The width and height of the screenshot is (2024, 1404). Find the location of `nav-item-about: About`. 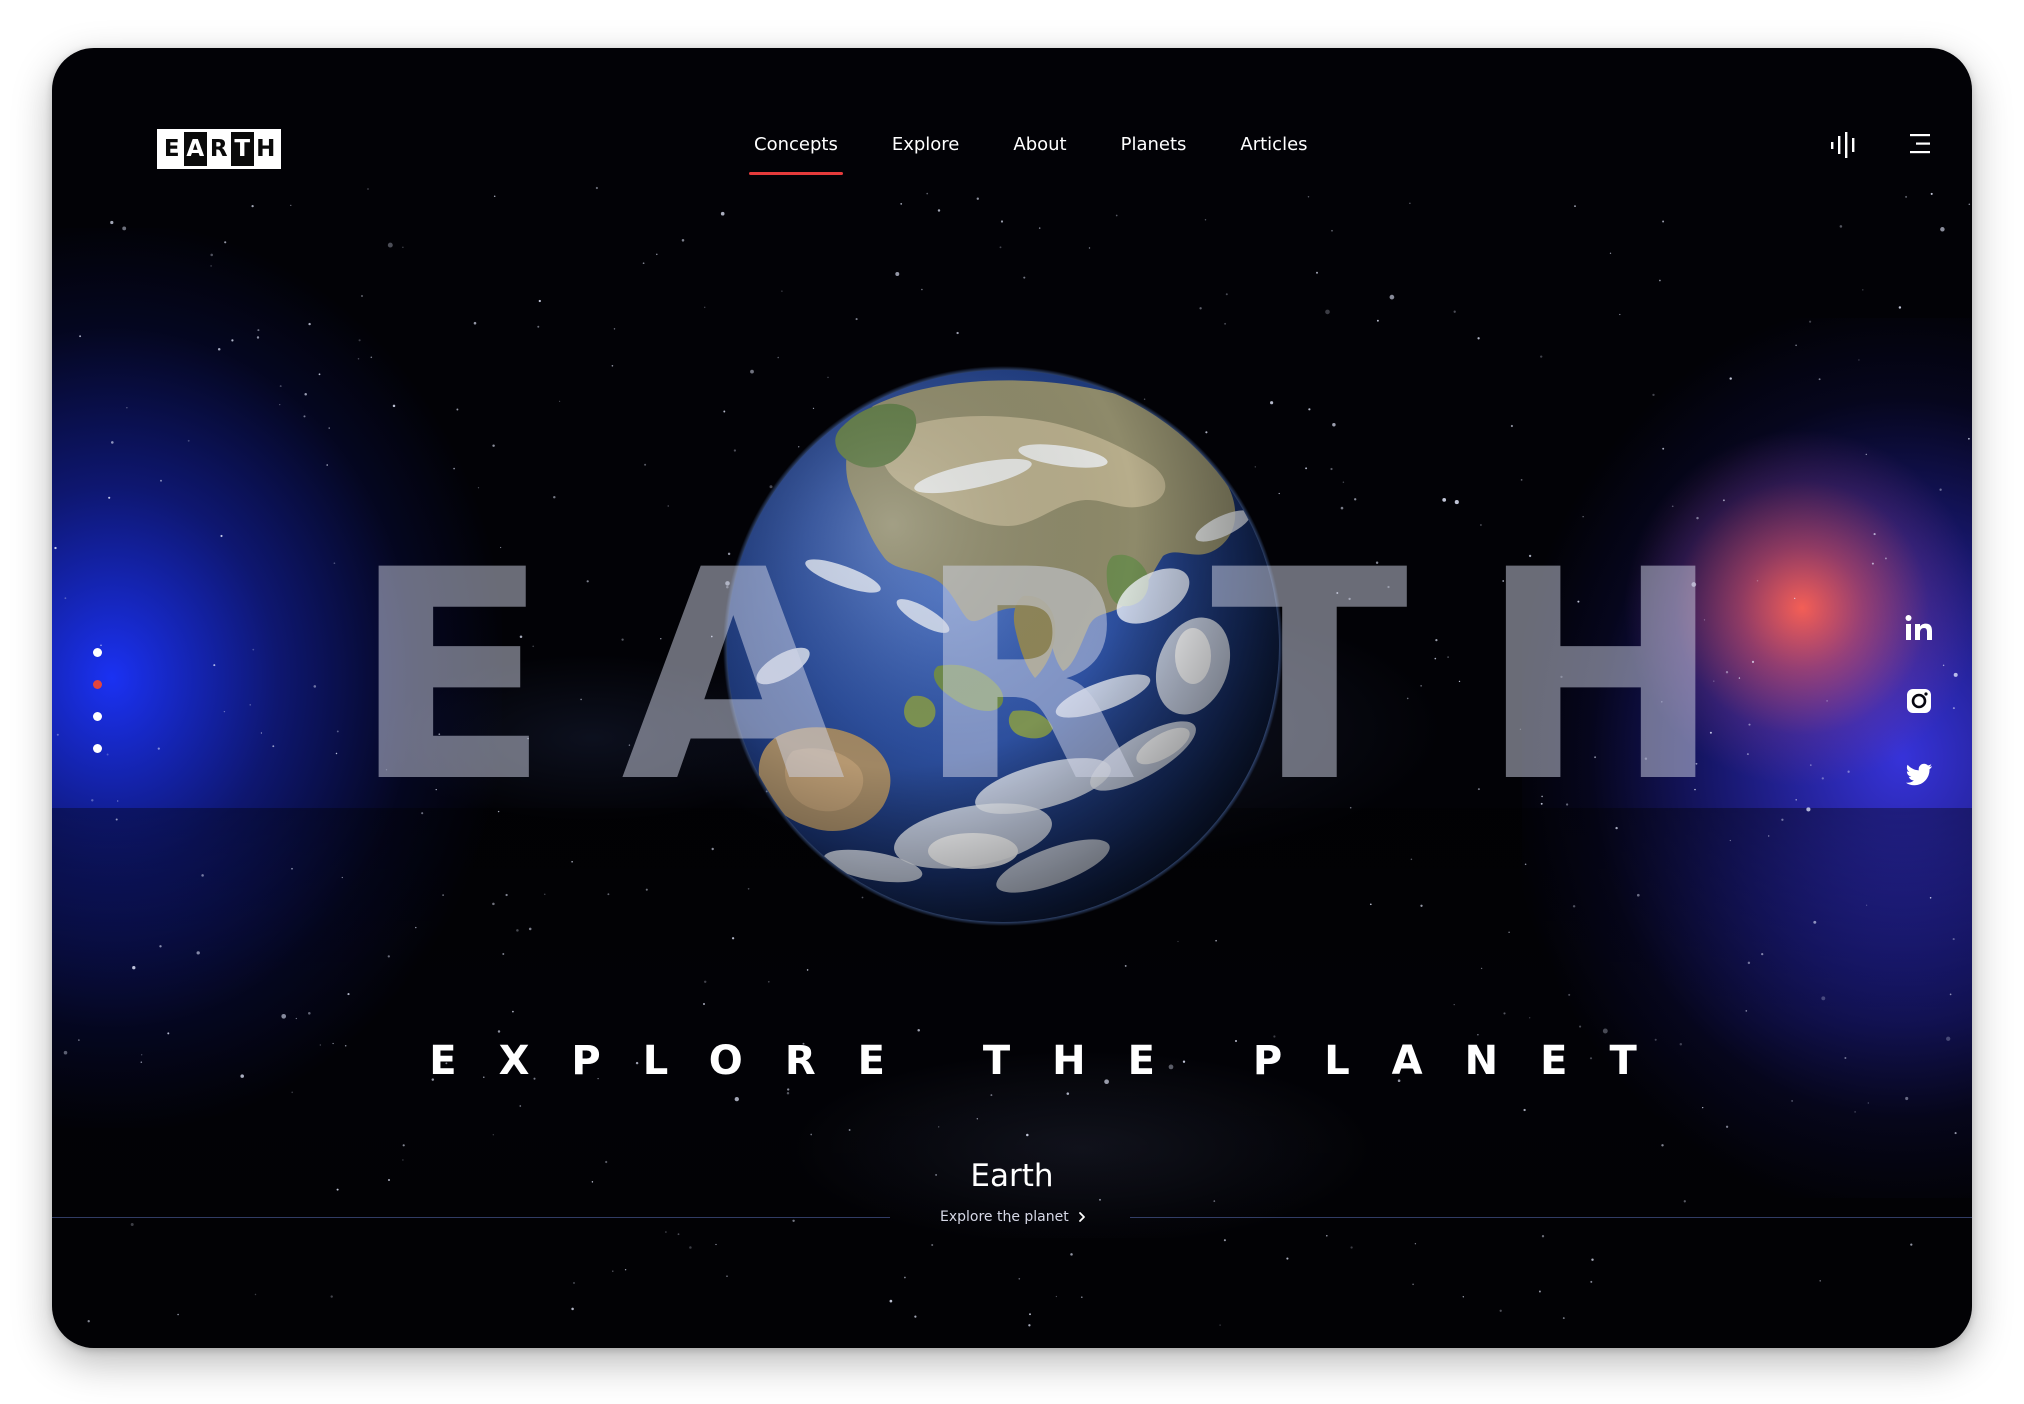

nav-item-about: About is located at coordinates (1039, 145).